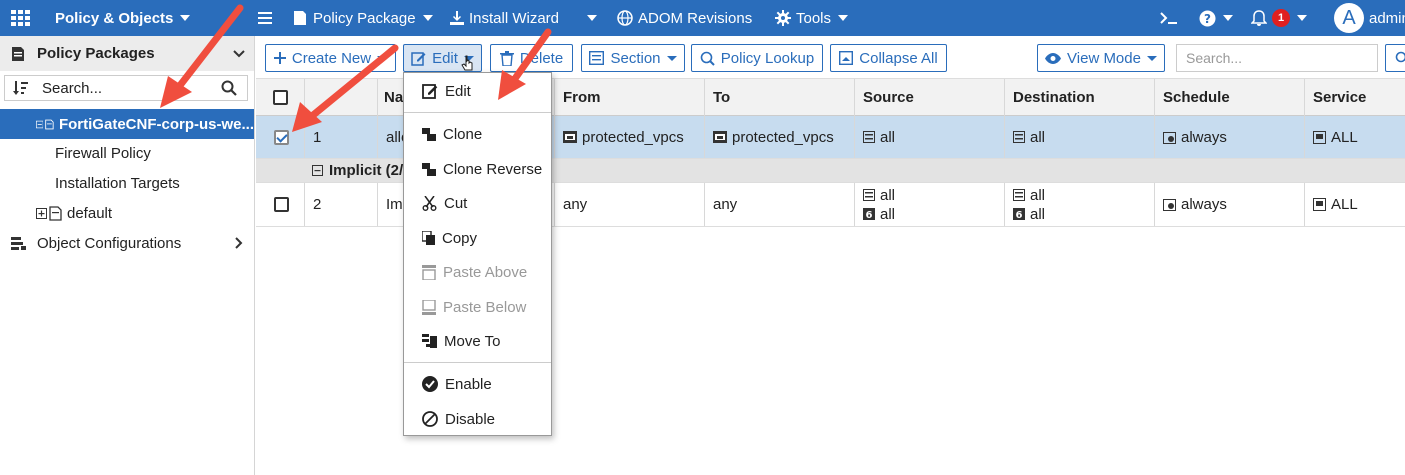 Image resolution: width=1405 pixels, height=475 pixels. Describe the element at coordinates (442, 58) in the screenshot. I see `edit-button: Edit` at that location.